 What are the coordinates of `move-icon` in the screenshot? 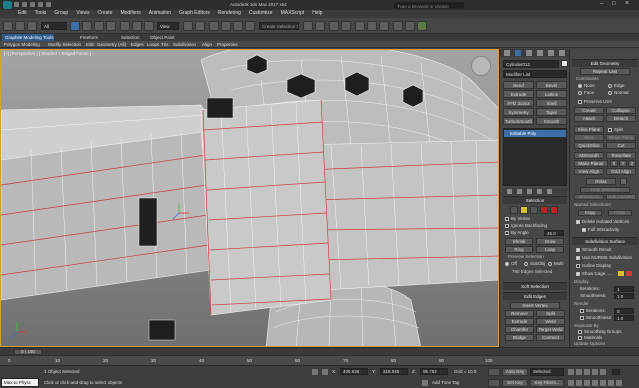 It's located at (125, 26).